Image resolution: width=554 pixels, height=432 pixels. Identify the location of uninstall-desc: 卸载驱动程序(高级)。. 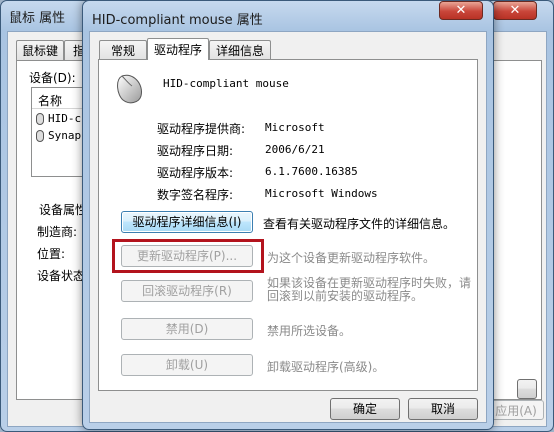
(326, 367).